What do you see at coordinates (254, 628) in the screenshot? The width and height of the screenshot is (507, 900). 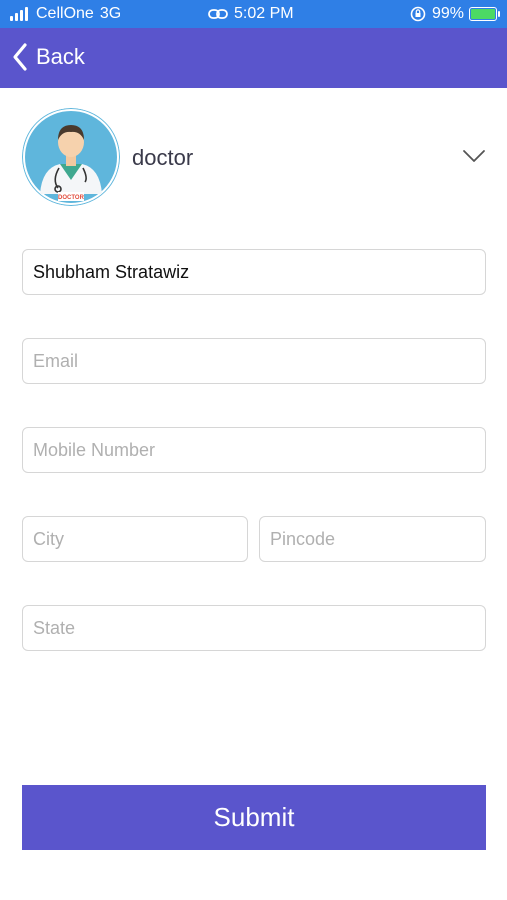 I see `state-field` at bounding box center [254, 628].